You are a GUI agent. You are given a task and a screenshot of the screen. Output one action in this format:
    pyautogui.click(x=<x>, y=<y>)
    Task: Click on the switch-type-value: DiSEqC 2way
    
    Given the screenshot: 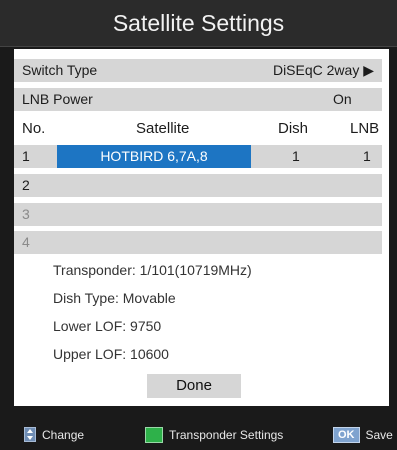 What is the action you would take?
    pyautogui.click(x=316, y=70)
    